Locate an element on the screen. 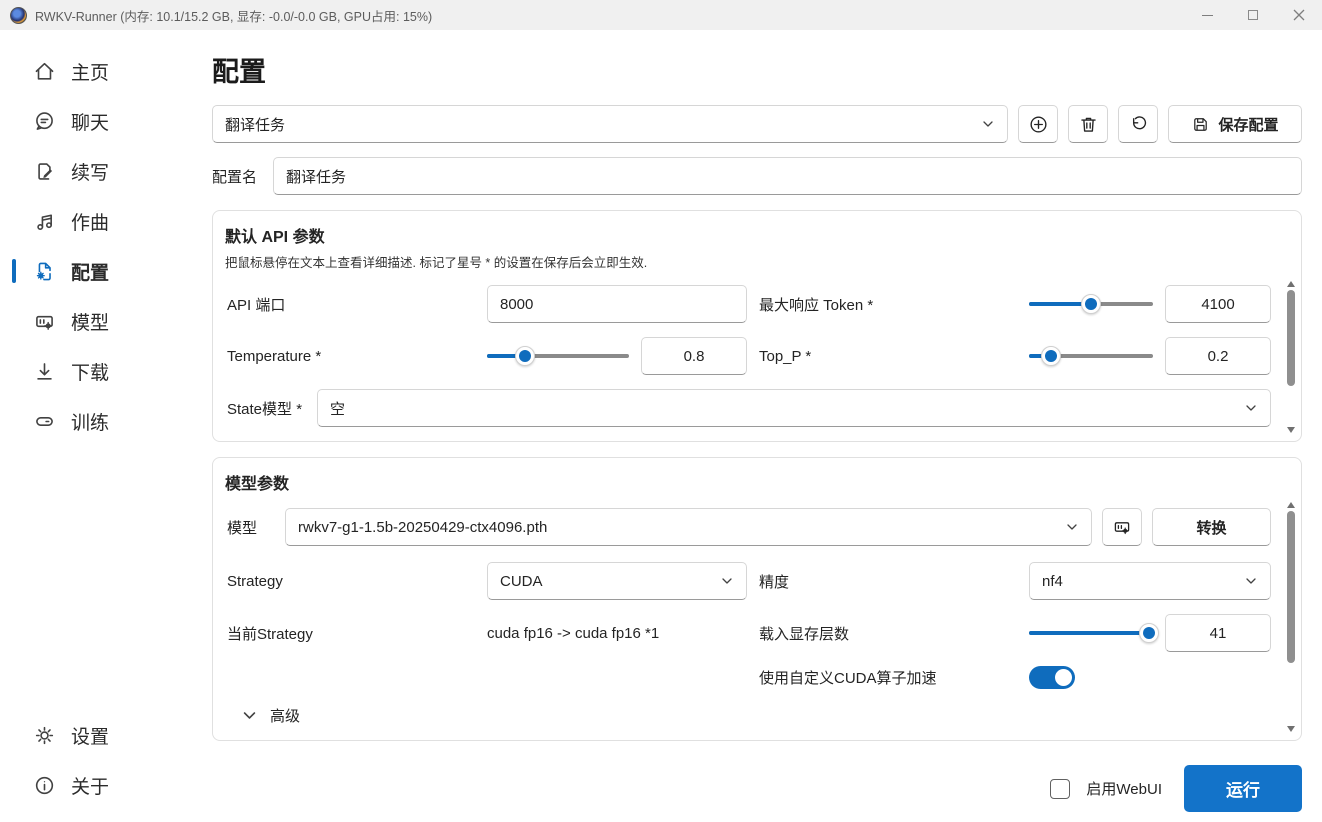 The height and width of the screenshot is (822, 1322). config-toolbar: 翻译任务 保存配置 is located at coordinates (757, 124).